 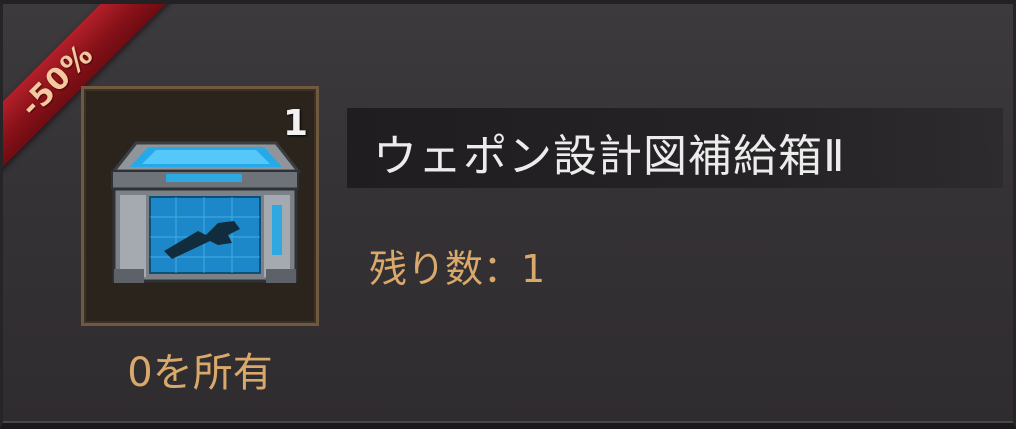 I want to click on item-title-bar: ウェポン設計図補給箱Ⅱ, so click(x=675, y=148).